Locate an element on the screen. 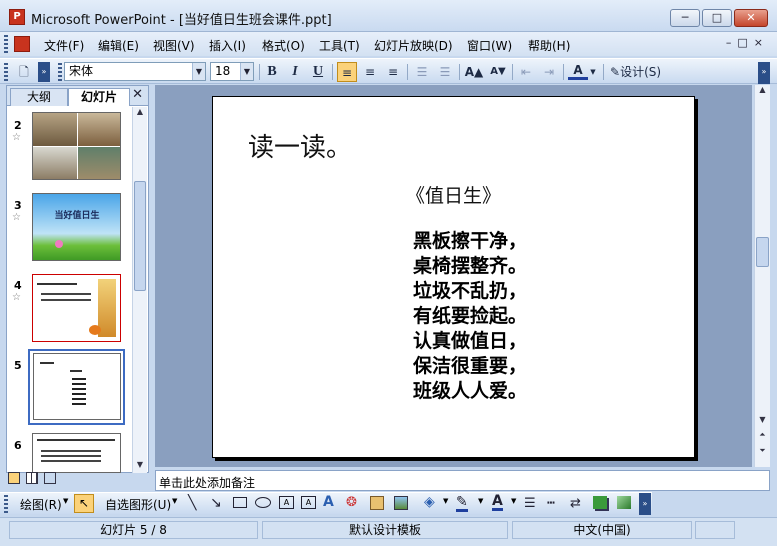  slide-show-view-icon is located at coordinates (49, 478).